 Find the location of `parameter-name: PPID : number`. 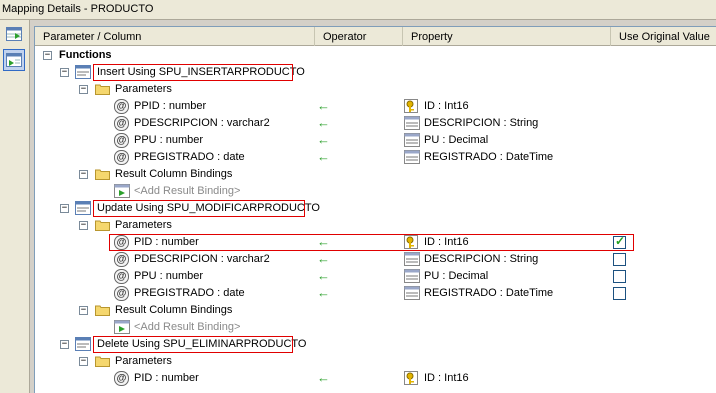

parameter-name: PPID : number is located at coordinates (170, 106).